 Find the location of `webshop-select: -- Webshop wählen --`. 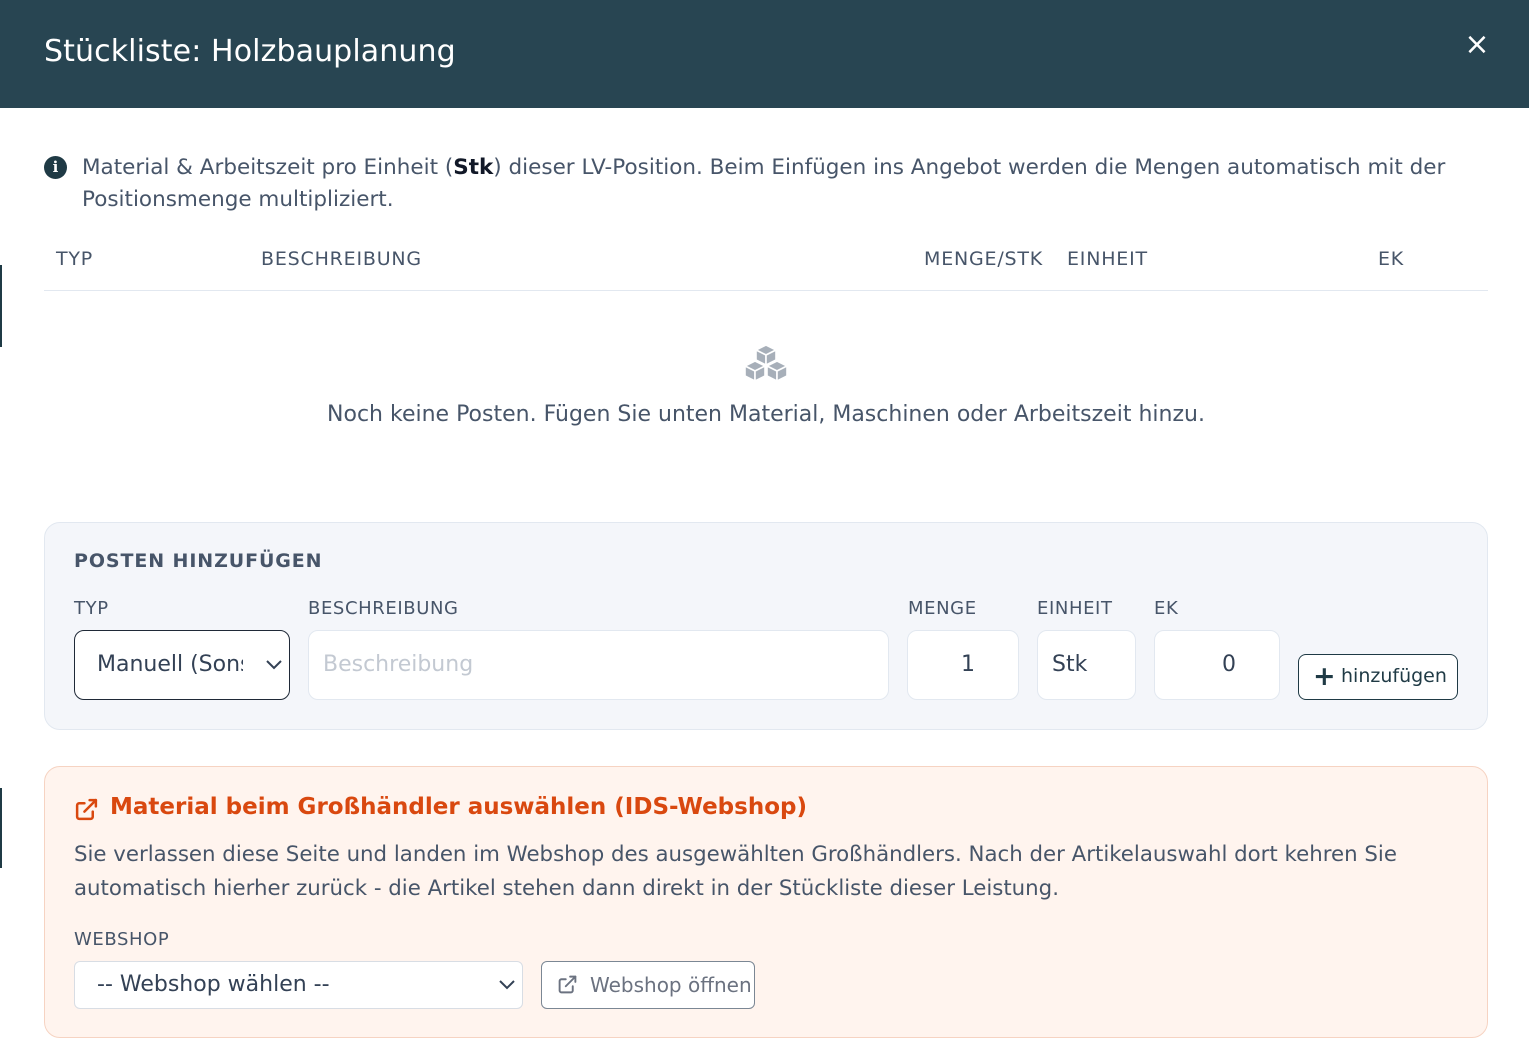

webshop-select: -- Webshop wählen -- is located at coordinates (298, 985).